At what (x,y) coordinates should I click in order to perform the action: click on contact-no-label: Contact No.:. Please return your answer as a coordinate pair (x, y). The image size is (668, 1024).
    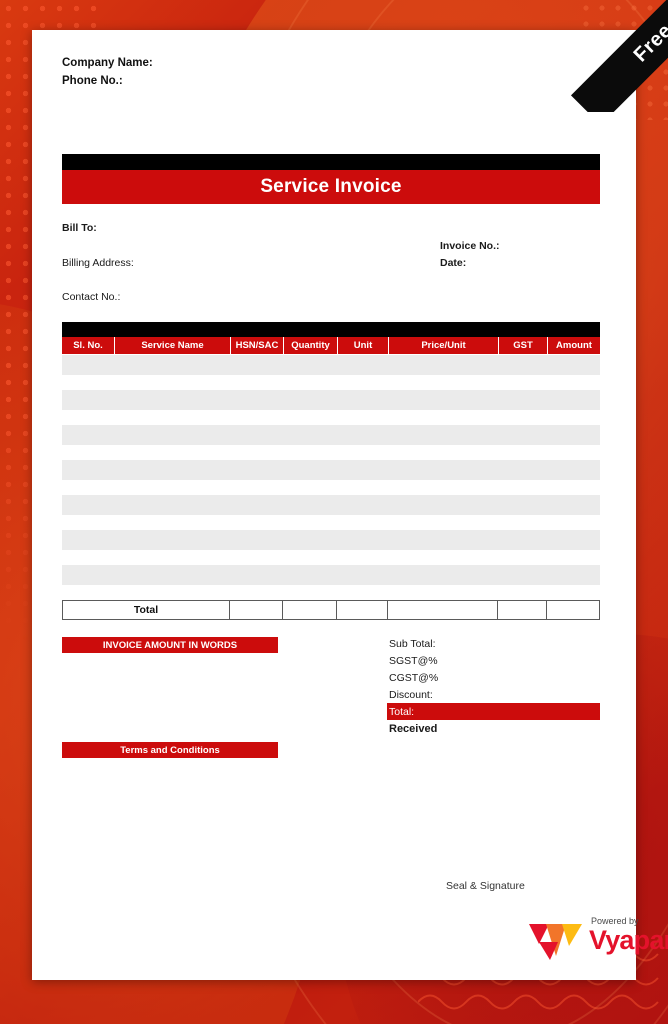
    Looking at the image, I should click on (91, 297).